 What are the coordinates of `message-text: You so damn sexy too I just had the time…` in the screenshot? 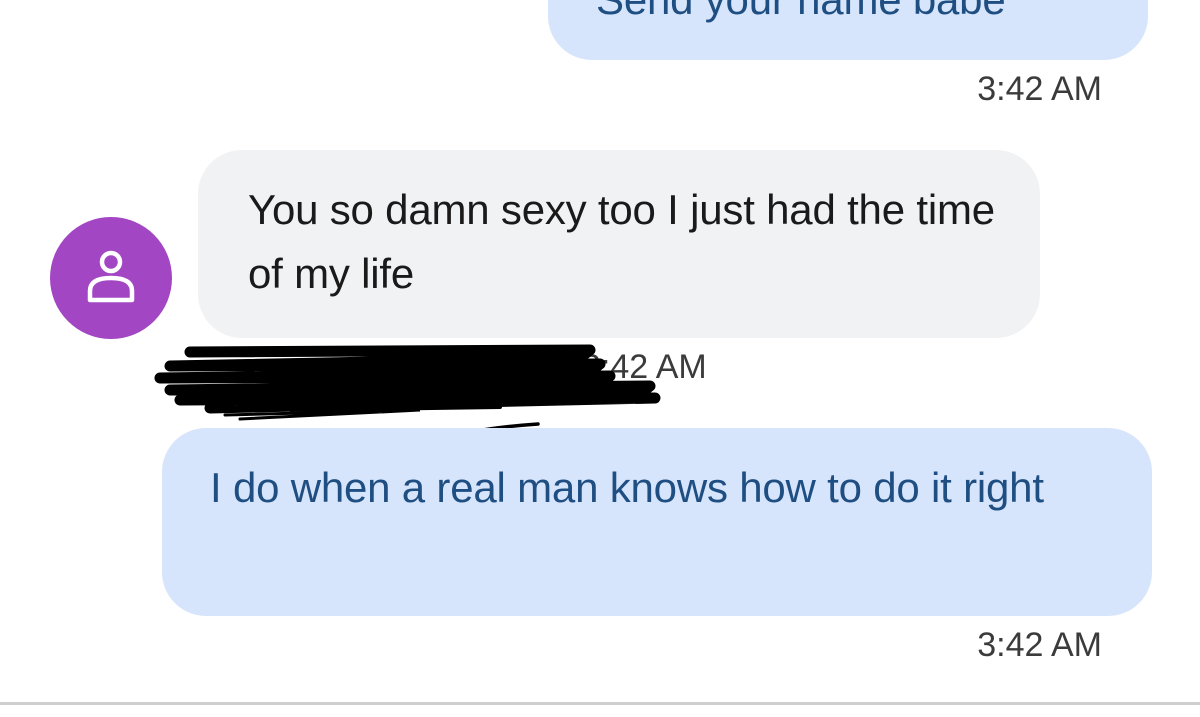 It's located at (621, 241).